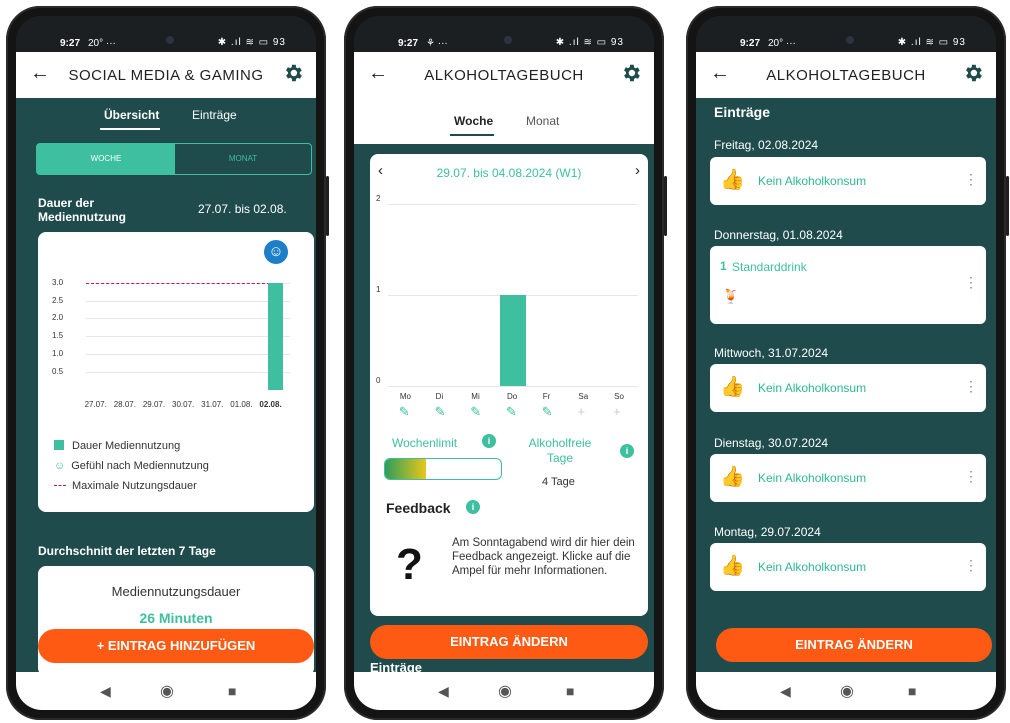 Image resolution: width=1010 pixels, height=723 pixels. I want to click on tab-month: Monat, so click(542, 121).